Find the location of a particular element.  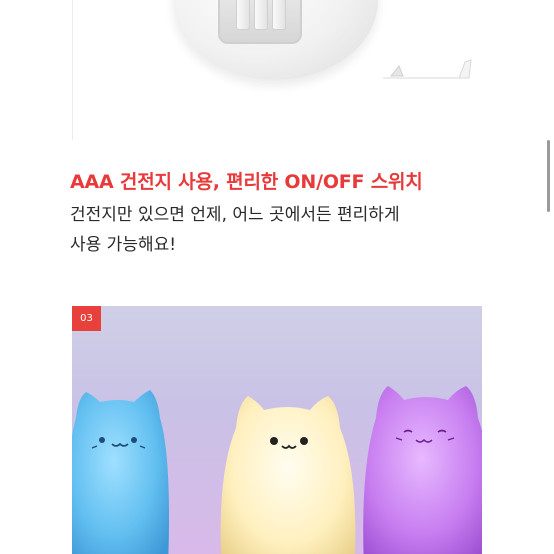

step-badge: 03 is located at coordinates (86, 318).